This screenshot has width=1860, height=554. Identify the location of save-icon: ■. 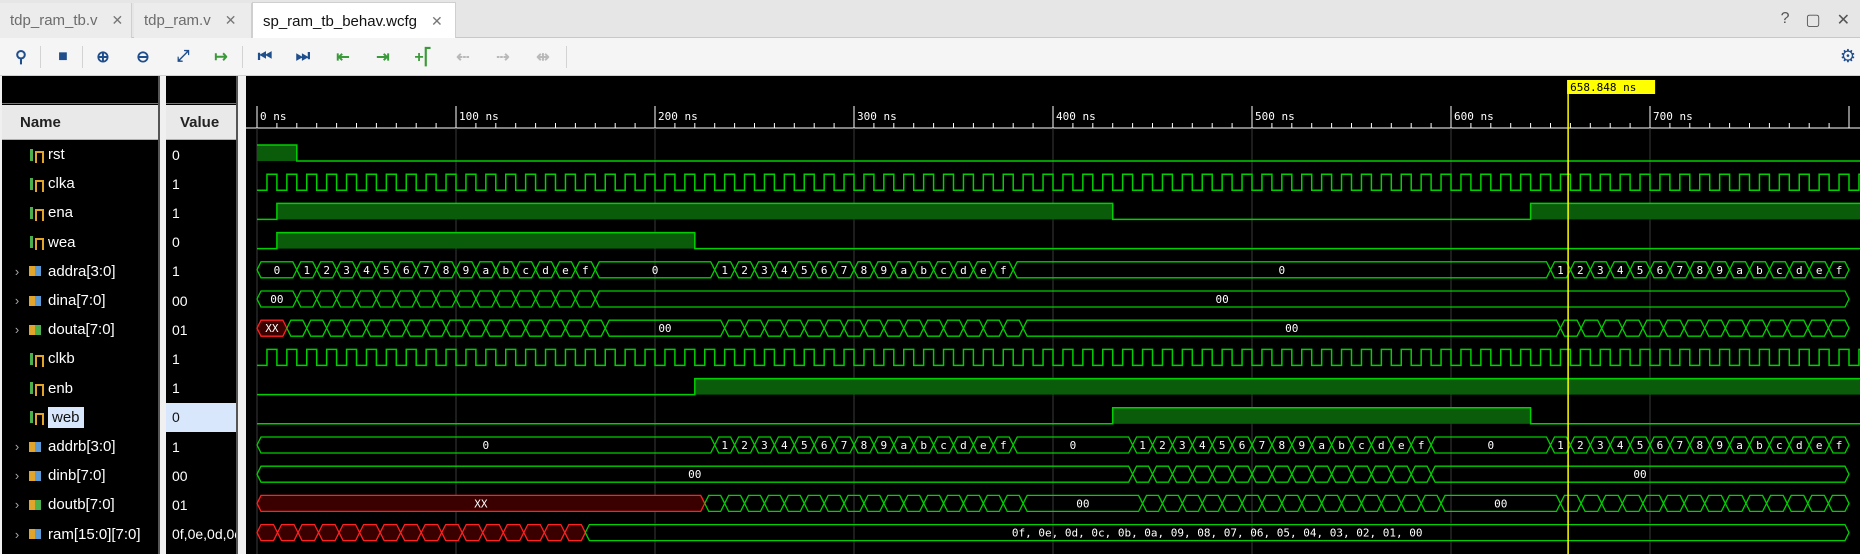
(63, 57).